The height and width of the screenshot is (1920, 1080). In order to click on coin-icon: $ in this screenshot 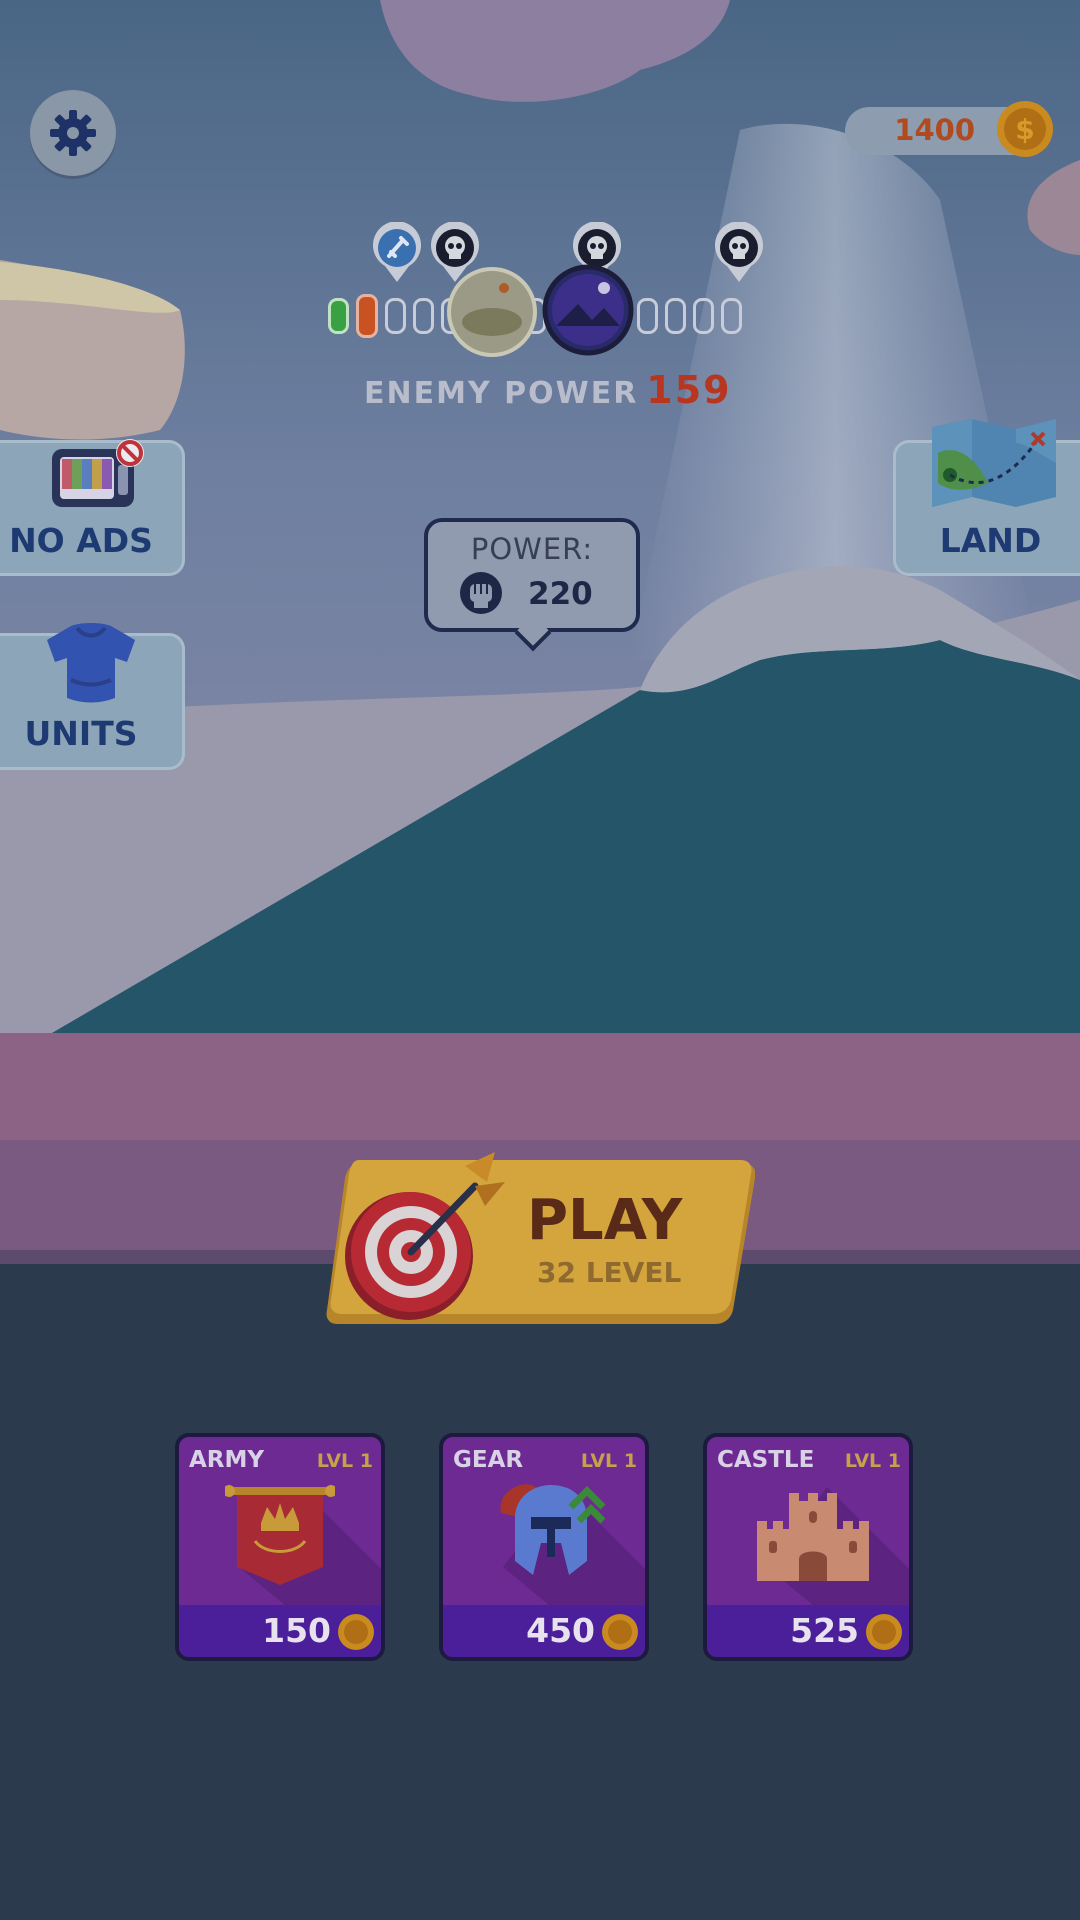, I will do `click(1025, 129)`.